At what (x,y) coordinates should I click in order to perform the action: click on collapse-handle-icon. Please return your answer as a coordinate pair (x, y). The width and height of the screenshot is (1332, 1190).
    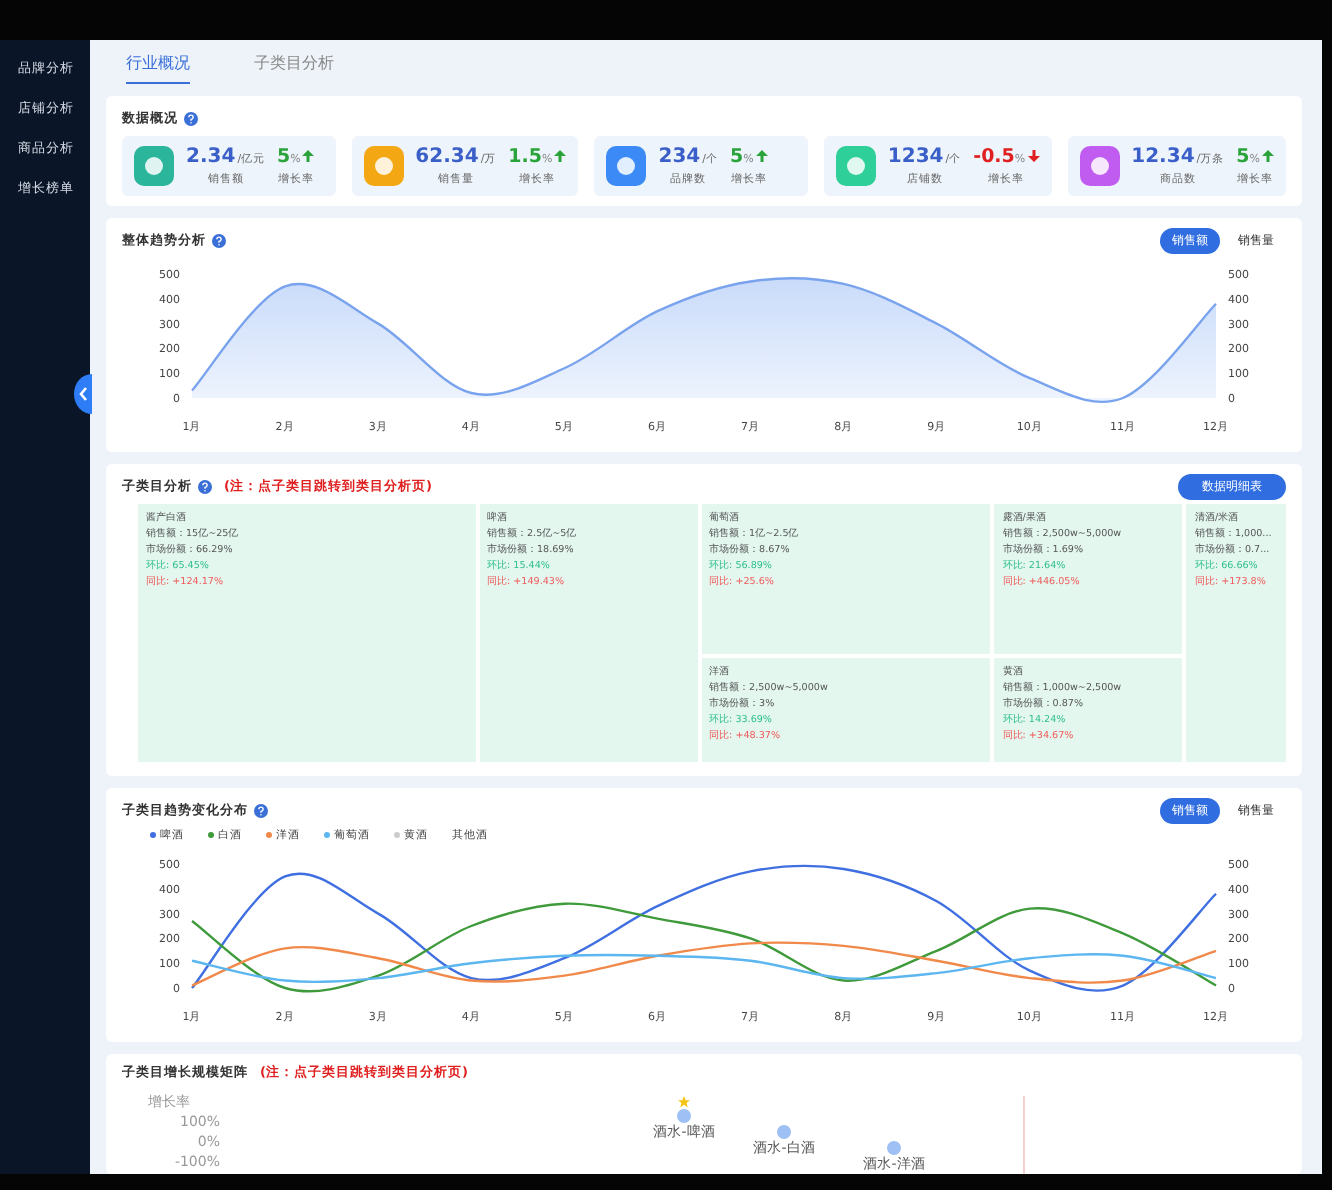
    Looking at the image, I should click on (83, 394).